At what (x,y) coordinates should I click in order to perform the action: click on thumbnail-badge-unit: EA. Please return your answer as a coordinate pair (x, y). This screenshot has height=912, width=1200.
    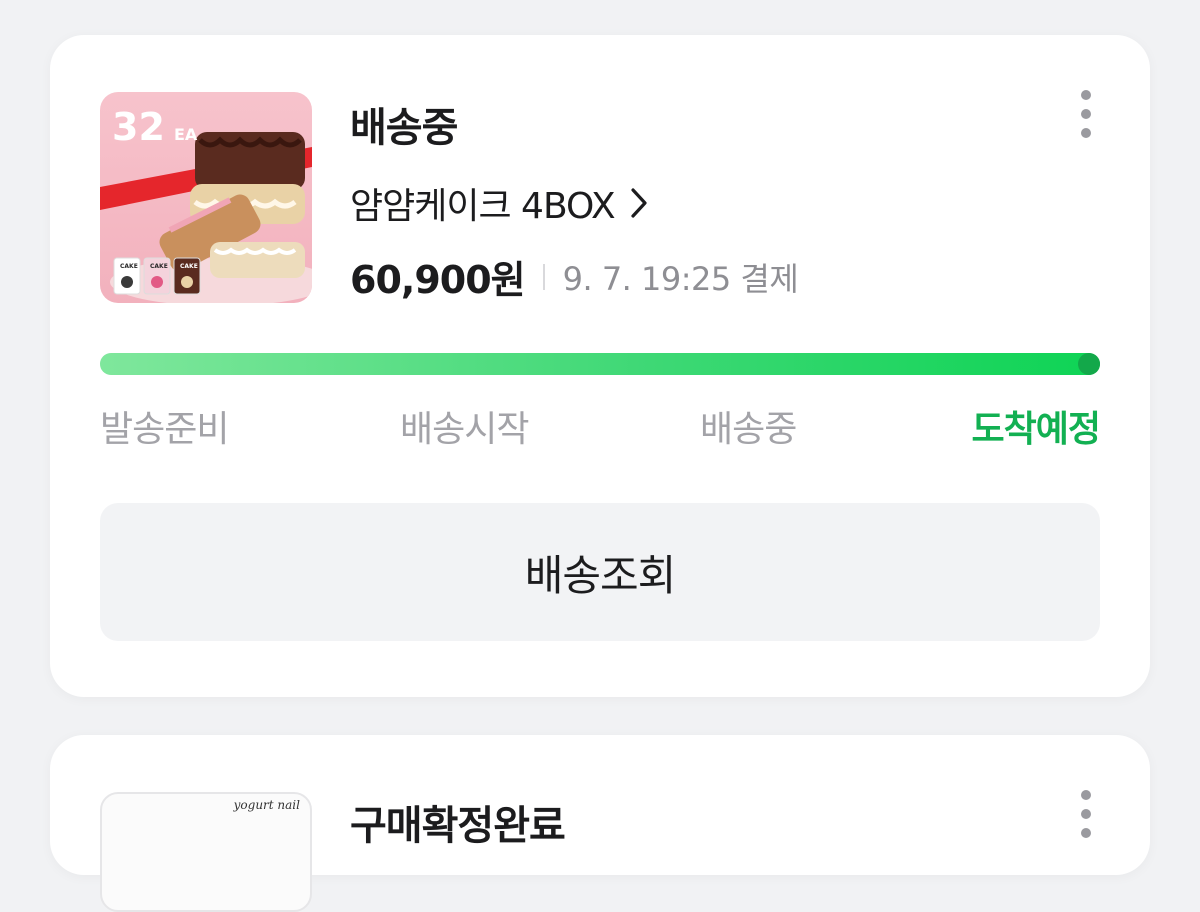
    Looking at the image, I should click on (186, 134).